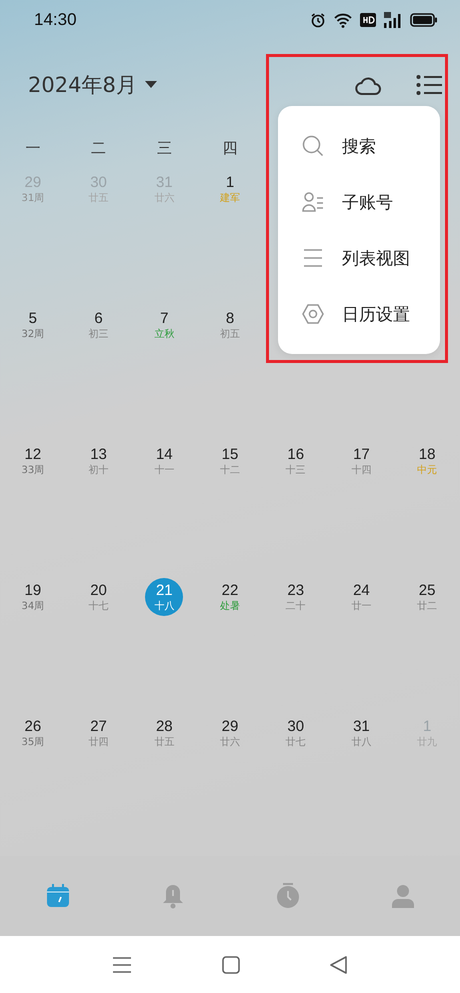  I want to click on day-number: 29, so click(230, 727).